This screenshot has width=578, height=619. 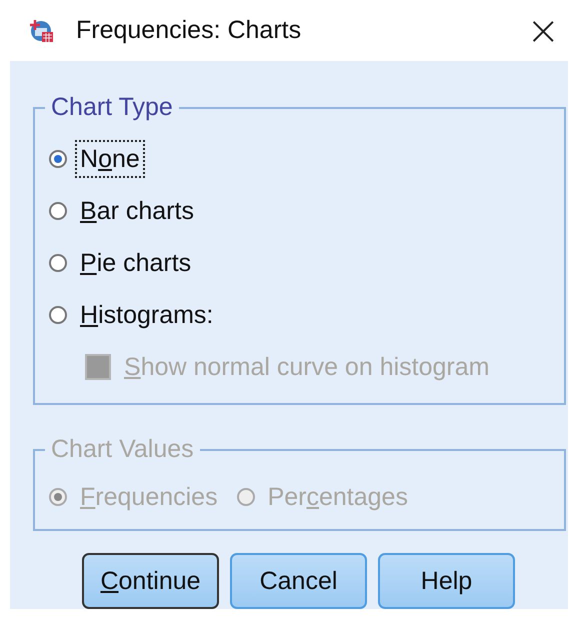 What do you see at coordinates (189, 30) in the screenshot?
I see `window-title: Frequencies: Charts` at bounding box center [189, 30].